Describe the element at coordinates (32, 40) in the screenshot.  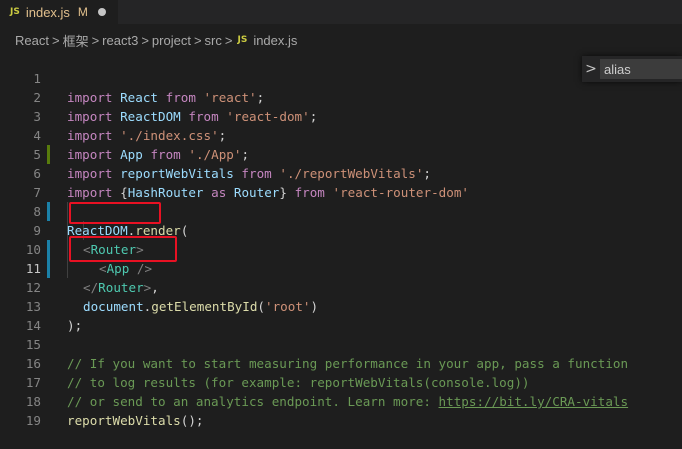
I see `breadcrumb-item-react: React` at that location.